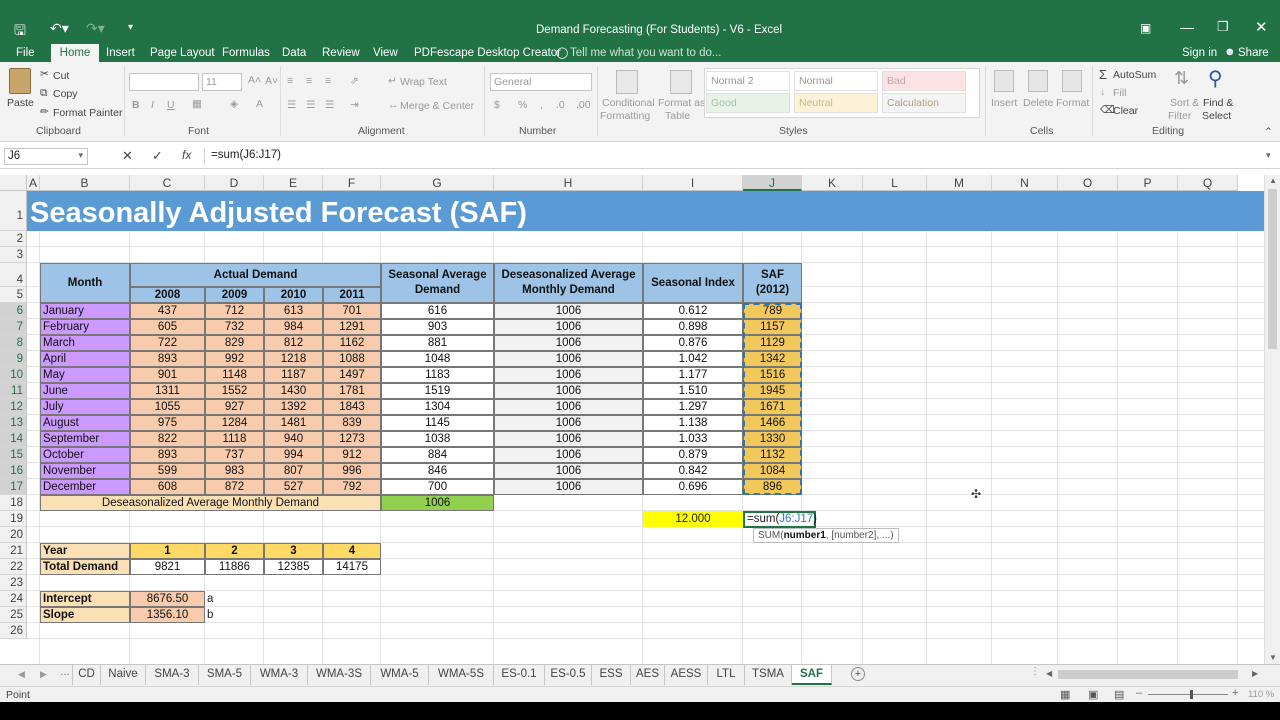  What do you see at coordinates (1255, 673) in the screenshot?
I see `hscroll-right-icon: ▶` at bounding box center [1255, 673].